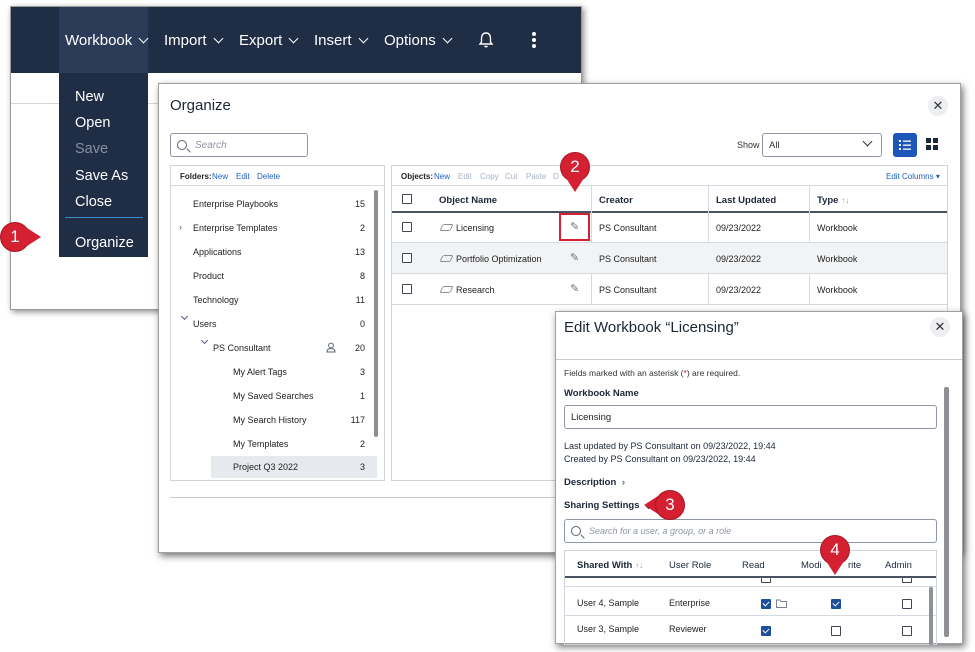  Describe the element at coordinates (669, 212) in the screenshot. I see `divider` at that location.